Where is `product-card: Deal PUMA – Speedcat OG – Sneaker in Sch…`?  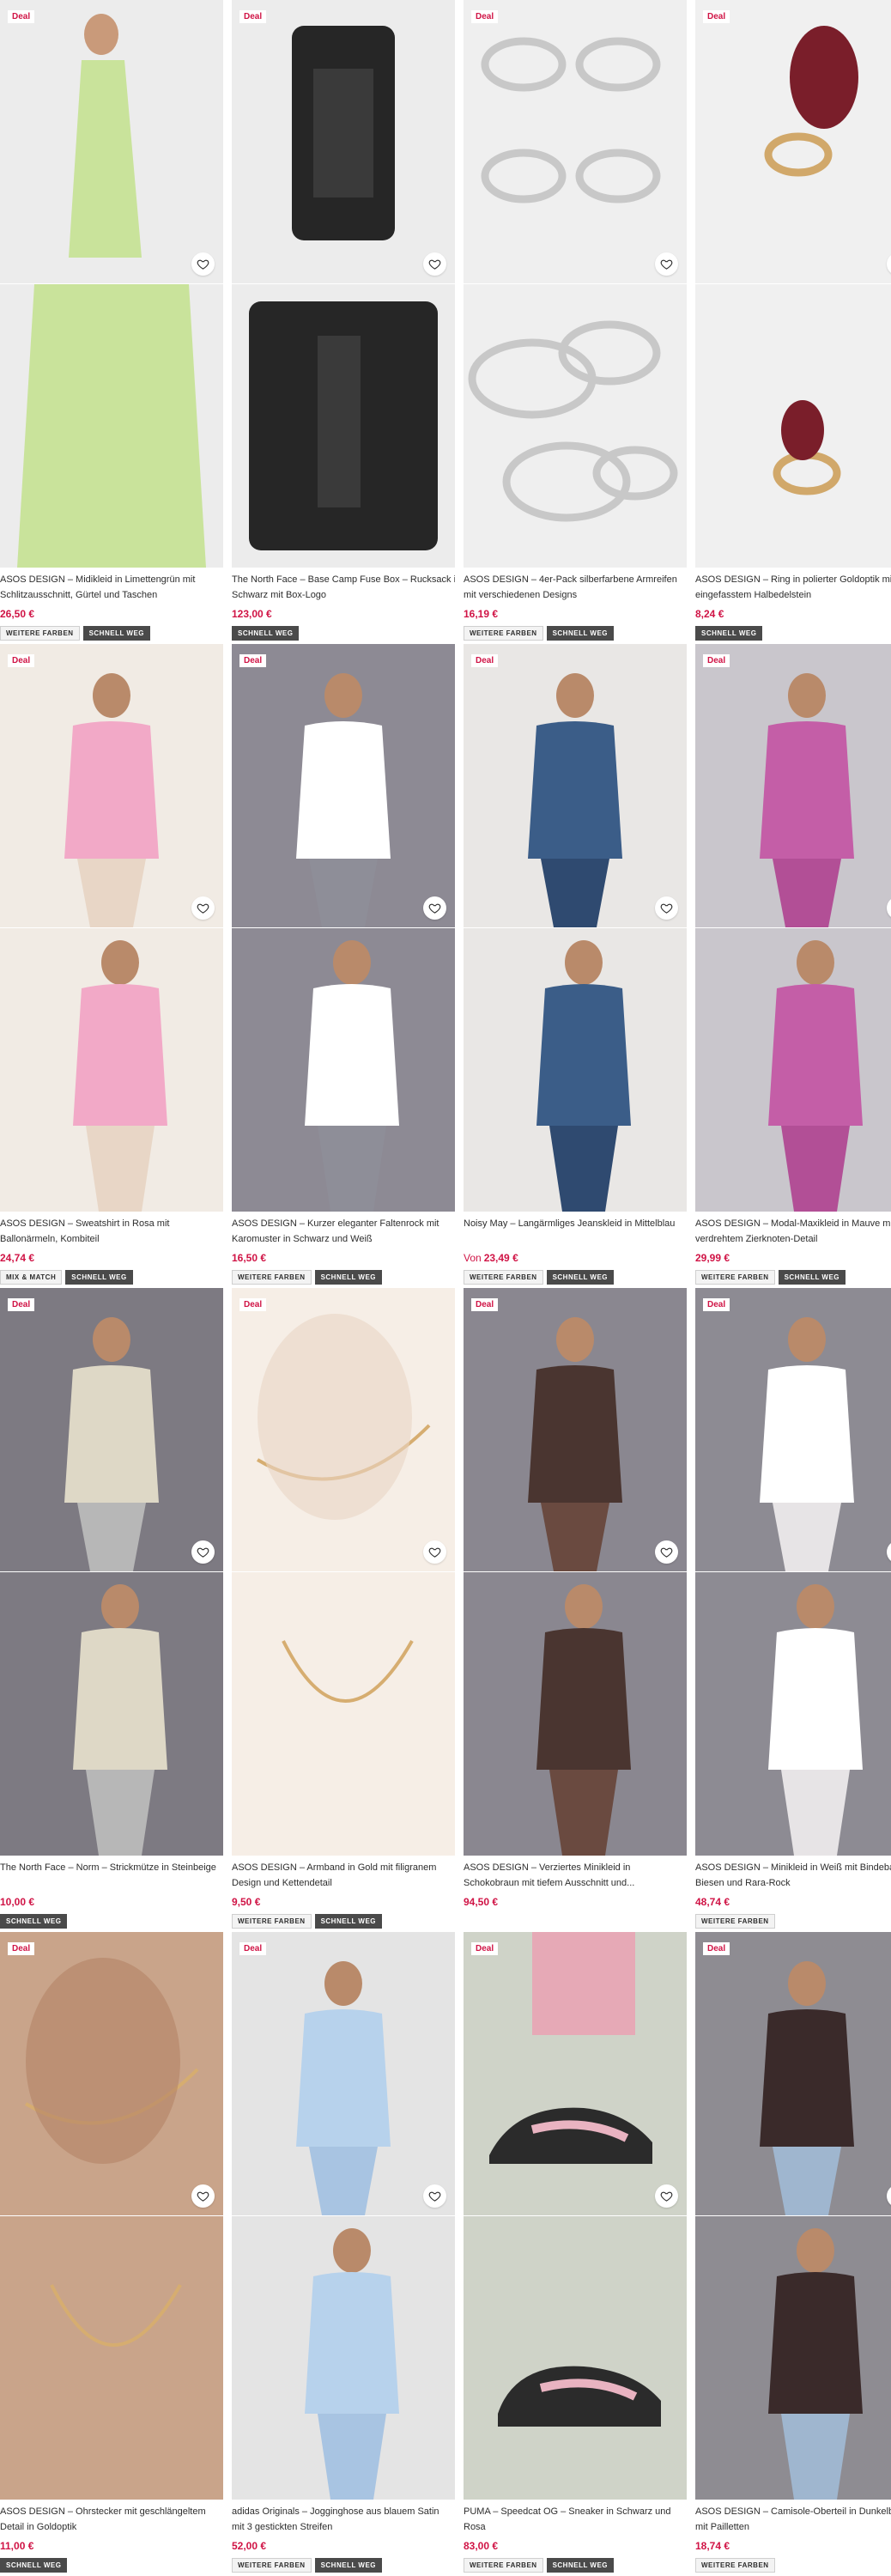 product-card: Deal PUMA – Speedcat OG – Sneaker in Sch… is located at coordinates (575, 2254).